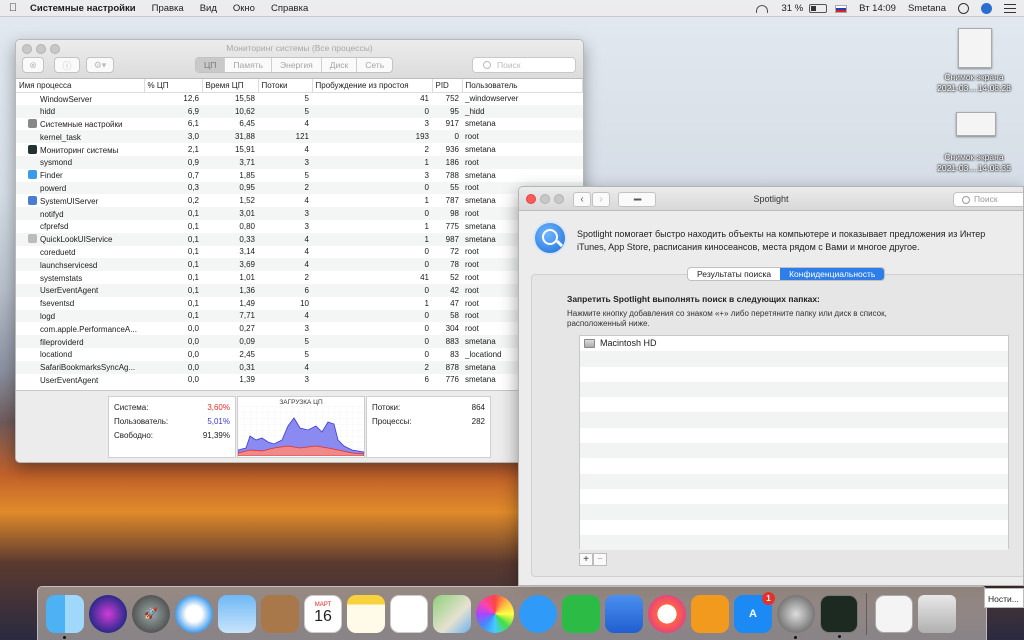 The width and height of the screenshot is (1024, 640). Describe the element at coordinates (194, 613) in the screenshot. I see `safari-icon` at that location.